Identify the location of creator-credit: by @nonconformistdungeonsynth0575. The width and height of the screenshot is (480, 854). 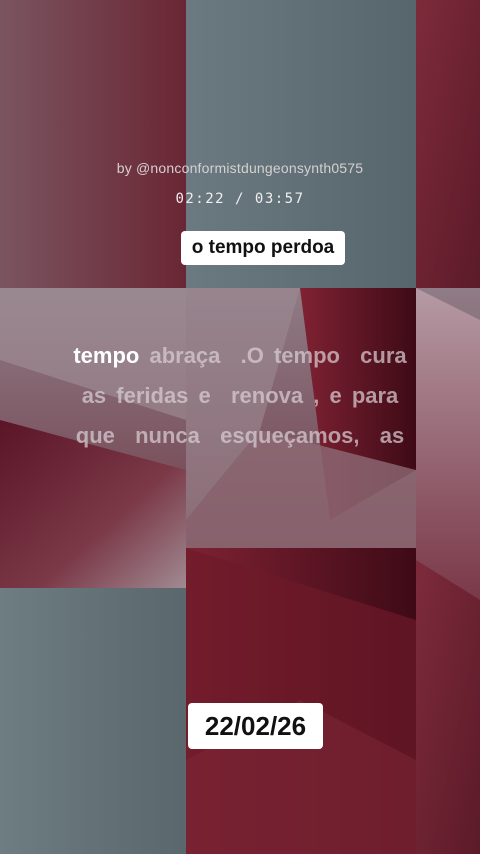
(240, 168).